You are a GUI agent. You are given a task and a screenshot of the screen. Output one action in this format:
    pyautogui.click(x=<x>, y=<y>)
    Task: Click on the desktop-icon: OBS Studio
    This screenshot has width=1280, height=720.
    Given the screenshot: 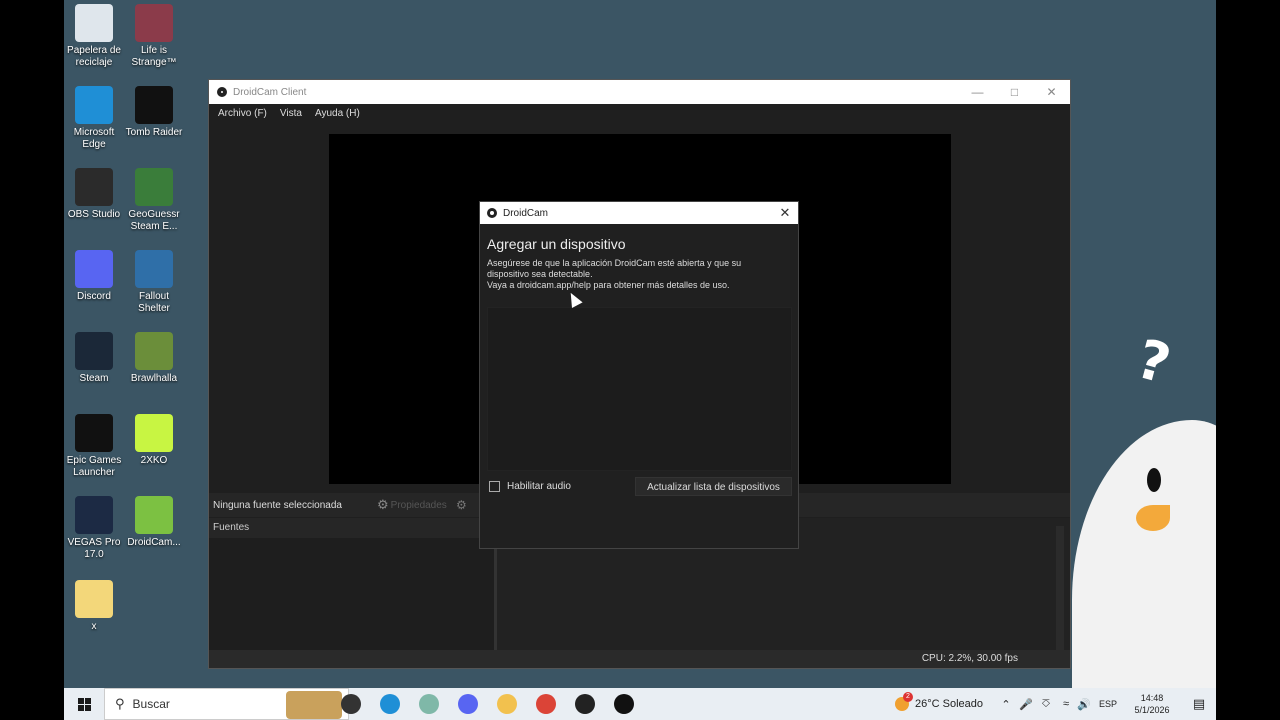 What is the action you would take?
    pyautogui.click(x=94, y=194)
    